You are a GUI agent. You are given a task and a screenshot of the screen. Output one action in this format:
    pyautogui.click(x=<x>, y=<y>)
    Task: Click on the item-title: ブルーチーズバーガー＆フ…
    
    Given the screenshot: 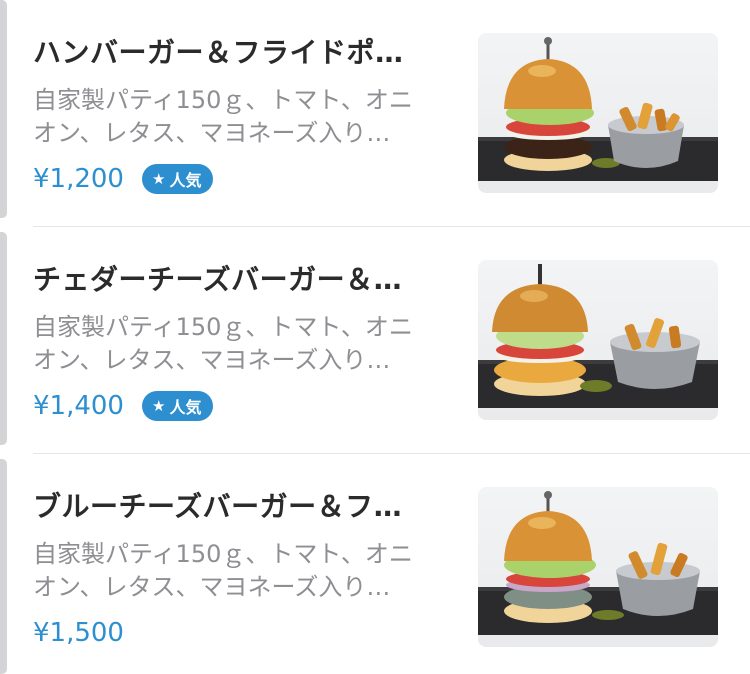 What is the action you would take?
    pyautogui.click(x=218, y=506)
    